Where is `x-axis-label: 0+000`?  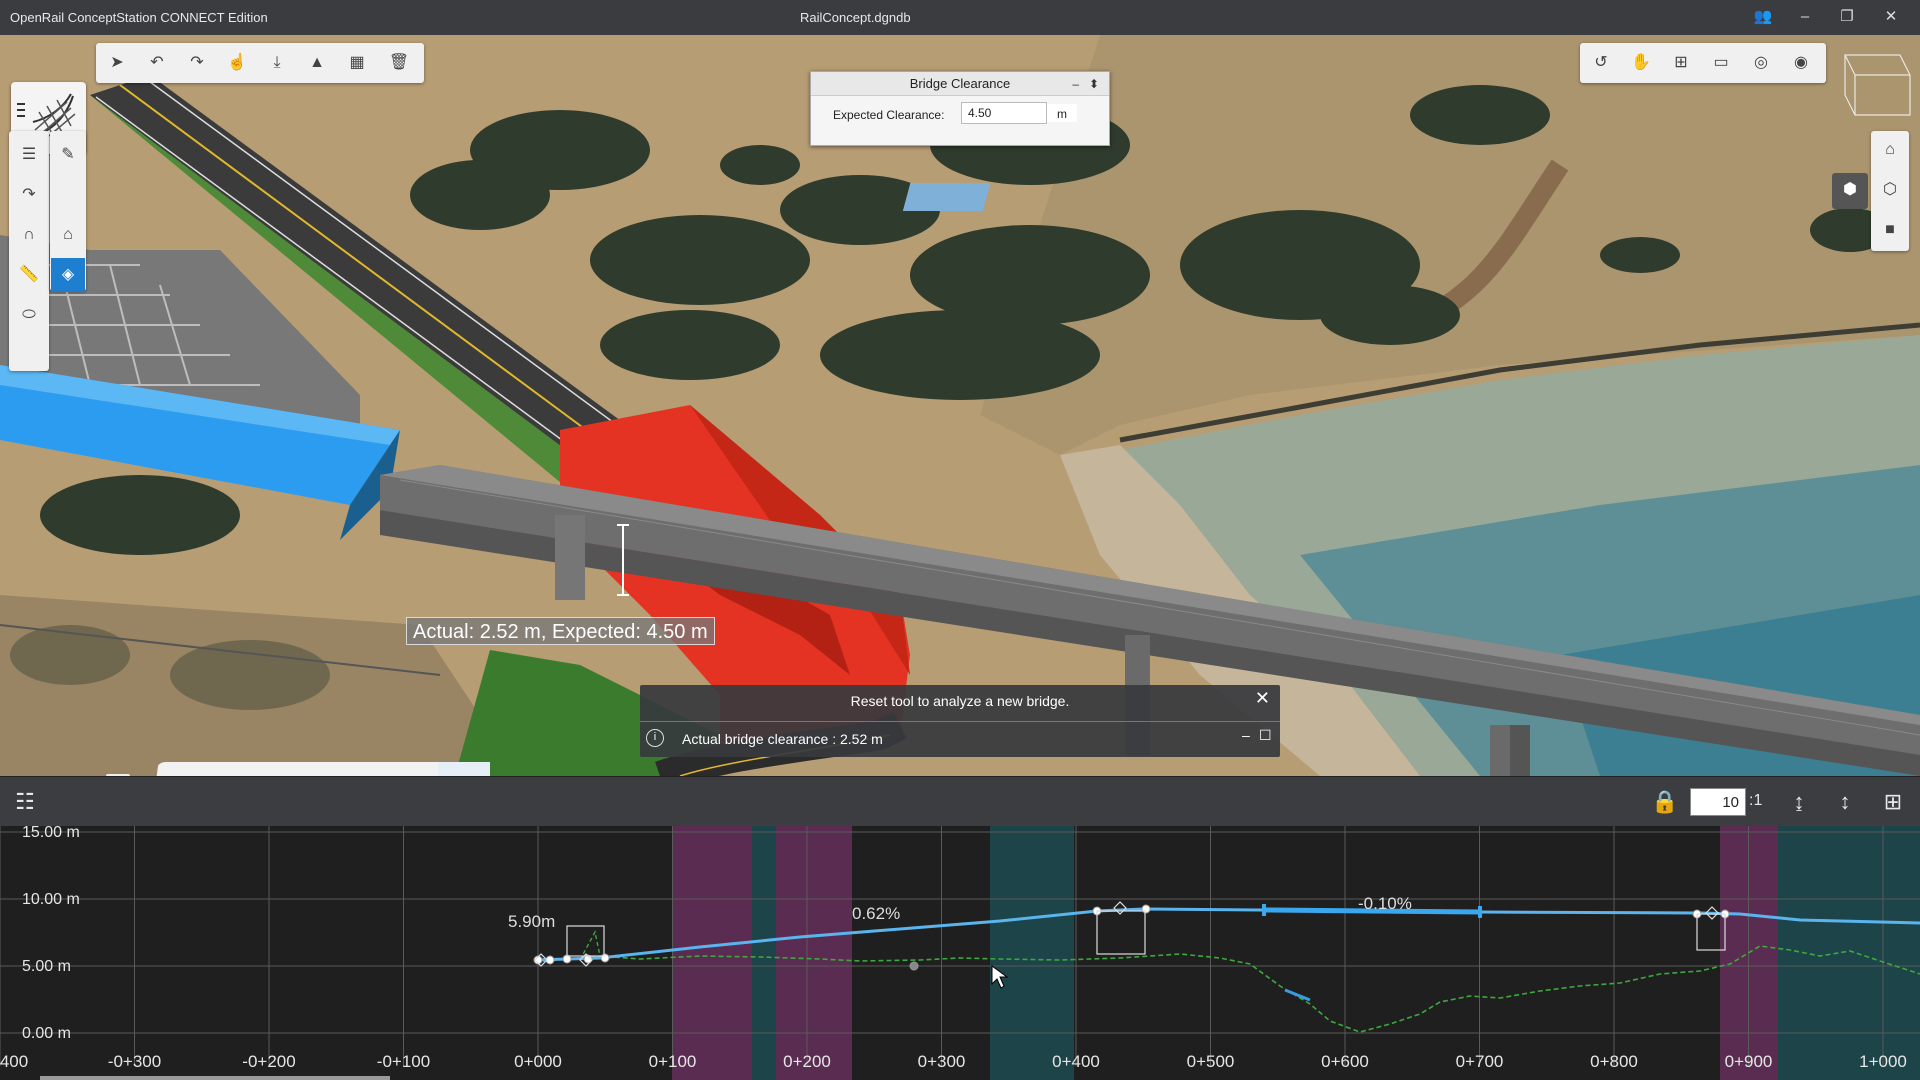
x-axis-label: 0+000 is located at coordinates (538, 1061).